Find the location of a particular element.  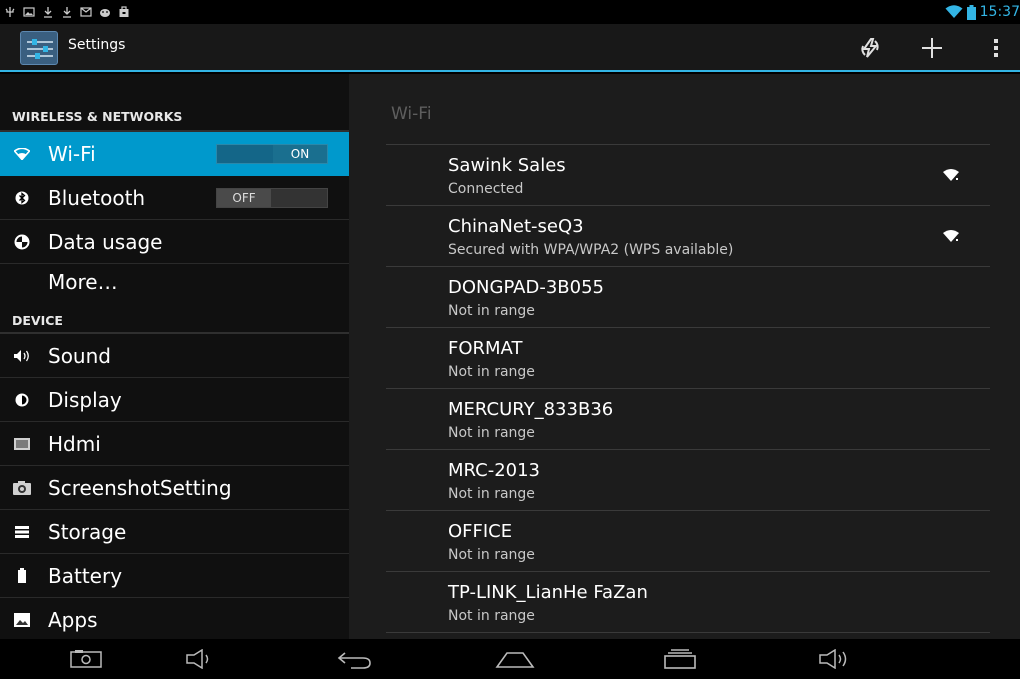

wifi-network-item: OFFICE Not in range is located at coordinates (688, 541).